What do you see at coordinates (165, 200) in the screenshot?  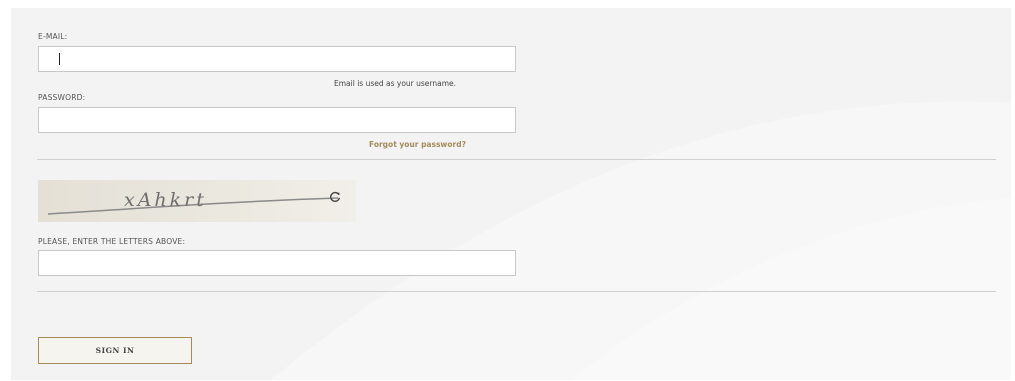 I see `captcha-text: xAhkrt` at bounding box center [165, 200].